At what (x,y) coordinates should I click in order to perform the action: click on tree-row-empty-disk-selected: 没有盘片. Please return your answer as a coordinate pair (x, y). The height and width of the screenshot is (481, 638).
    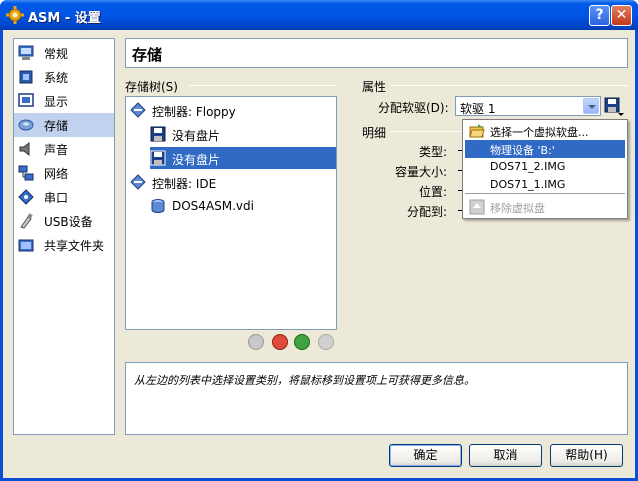
    Looking at the image, I should click on (243, 158).